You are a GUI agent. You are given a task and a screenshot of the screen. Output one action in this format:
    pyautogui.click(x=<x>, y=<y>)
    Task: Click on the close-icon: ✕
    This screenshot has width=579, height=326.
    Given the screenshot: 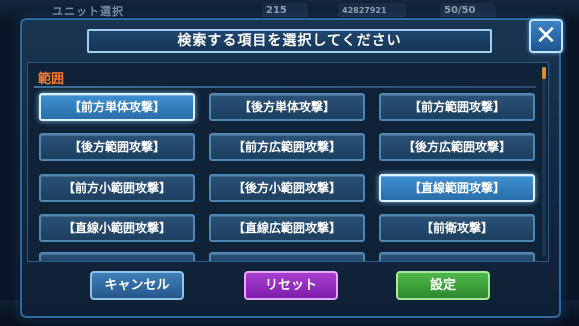 What is the action you would take?
    pyautogui.click(x=546, y=36)
    